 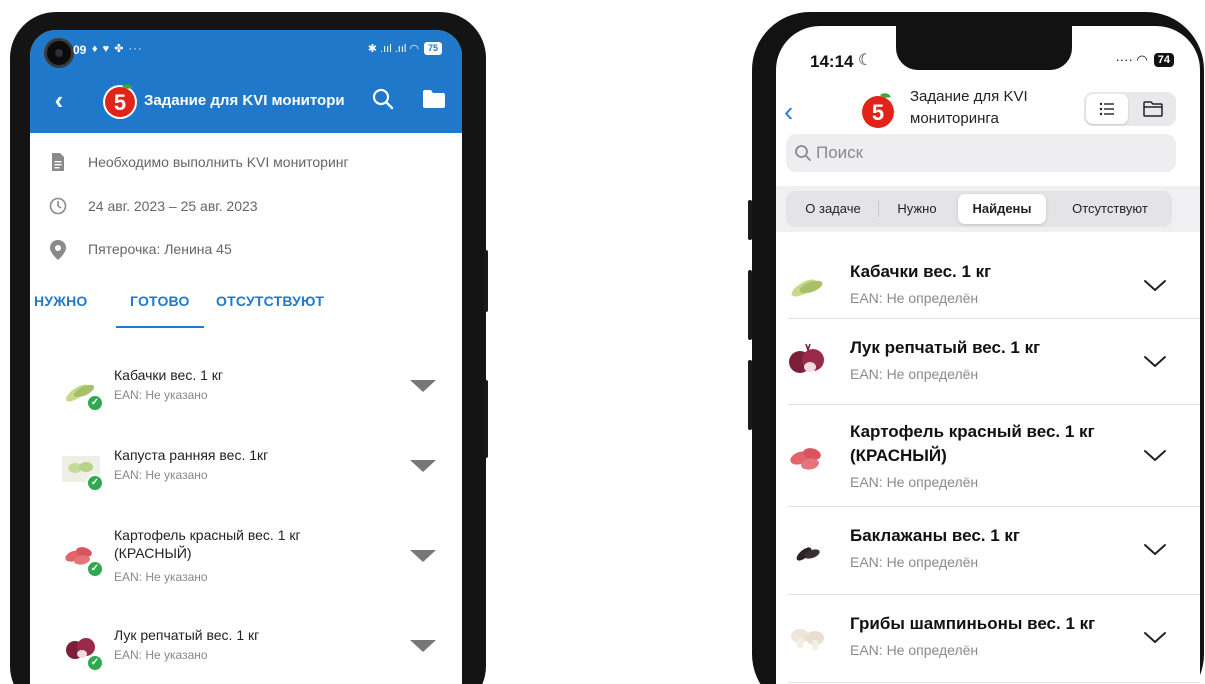 I want to click on list-item: Лук репчатый вес. 1 кг EAN: Не определён, so click(x=988, y=363).